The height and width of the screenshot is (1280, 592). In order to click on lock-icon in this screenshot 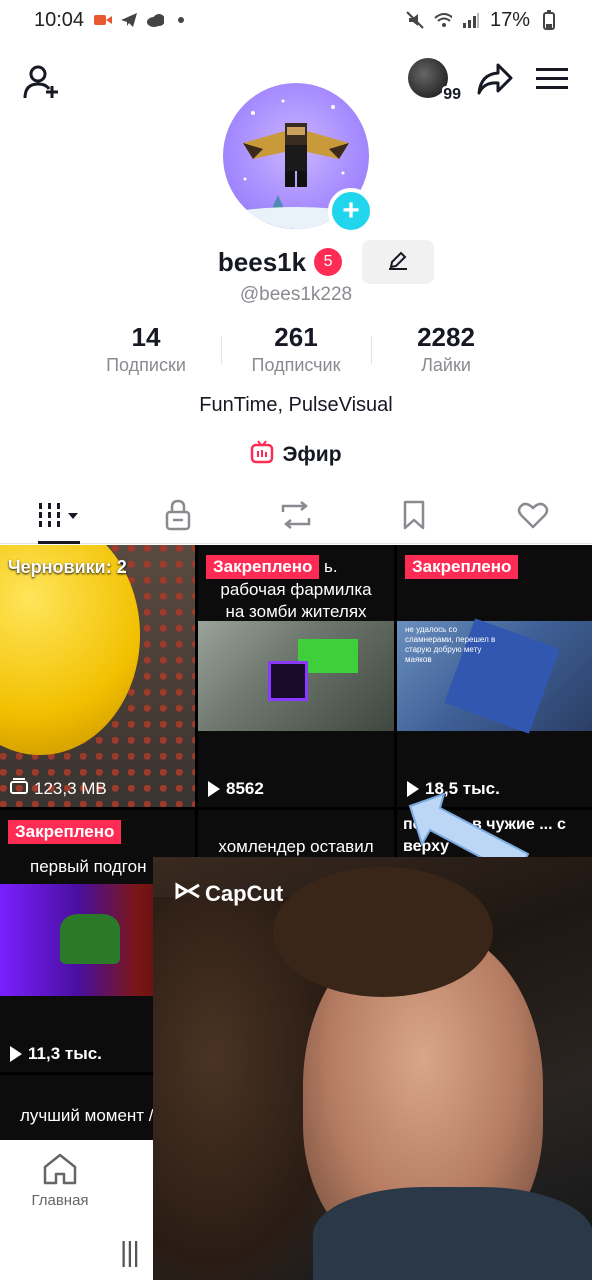, I will do `click(178, 517)`.